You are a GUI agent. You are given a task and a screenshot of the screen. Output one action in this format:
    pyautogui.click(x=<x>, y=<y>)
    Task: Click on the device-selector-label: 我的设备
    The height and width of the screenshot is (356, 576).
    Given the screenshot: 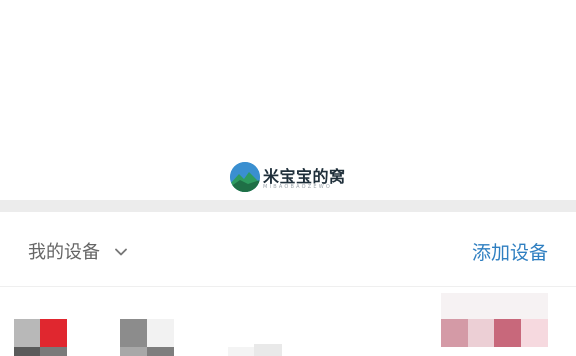 What is the action you would take?
    pyautogui.click(x=64, y=252)
    